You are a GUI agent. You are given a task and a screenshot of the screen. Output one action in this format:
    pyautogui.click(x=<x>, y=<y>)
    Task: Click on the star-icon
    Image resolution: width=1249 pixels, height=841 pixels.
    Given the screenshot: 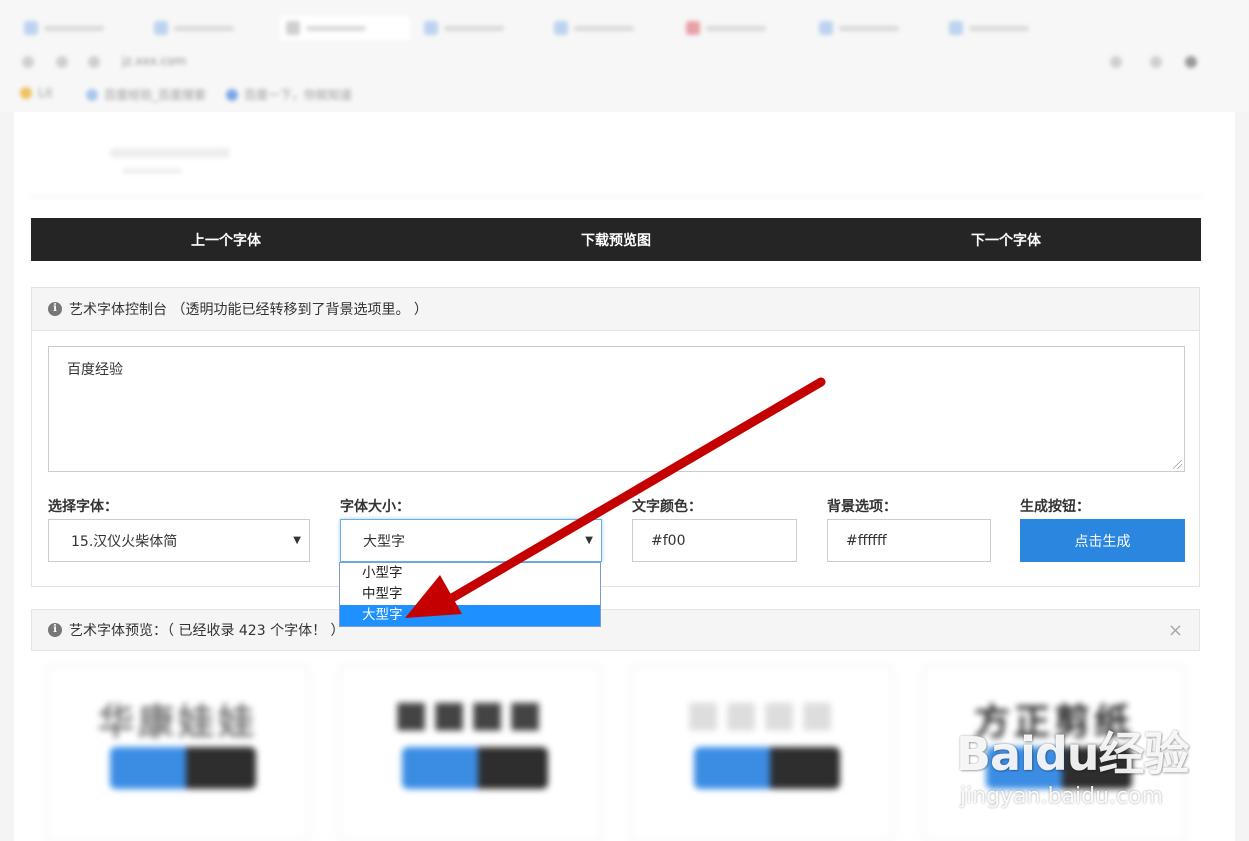 What is the action you would take?
    pyautogui.click(x=1116, y=62)
    